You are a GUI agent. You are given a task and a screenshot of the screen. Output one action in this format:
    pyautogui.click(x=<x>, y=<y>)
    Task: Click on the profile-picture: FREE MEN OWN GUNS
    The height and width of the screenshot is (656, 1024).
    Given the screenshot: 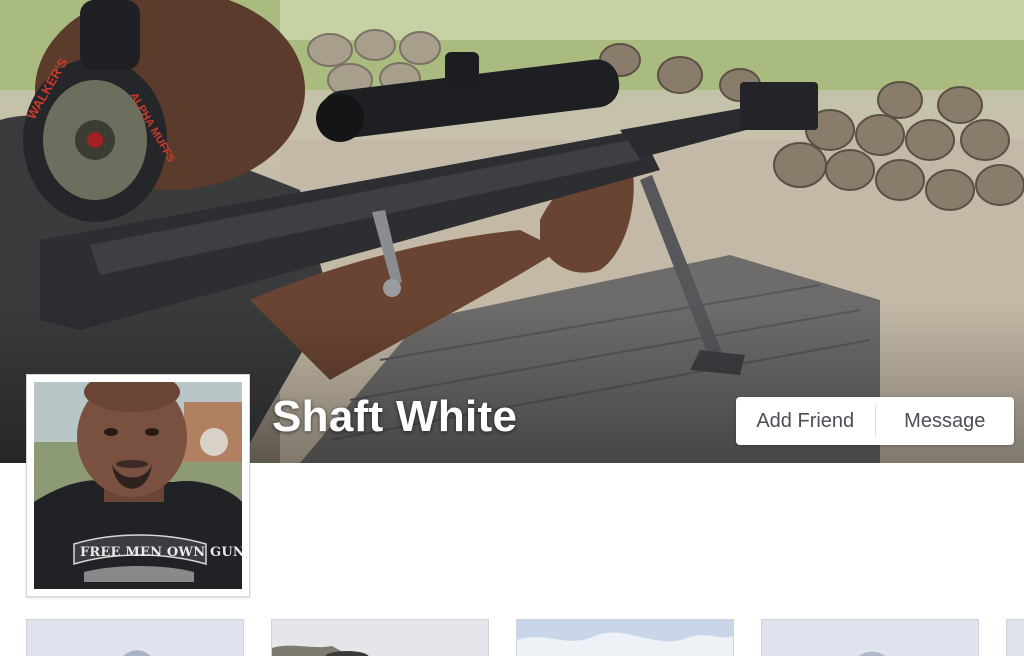 What is the action you would take?
    pyautogui.click(x=138, y=485)
    